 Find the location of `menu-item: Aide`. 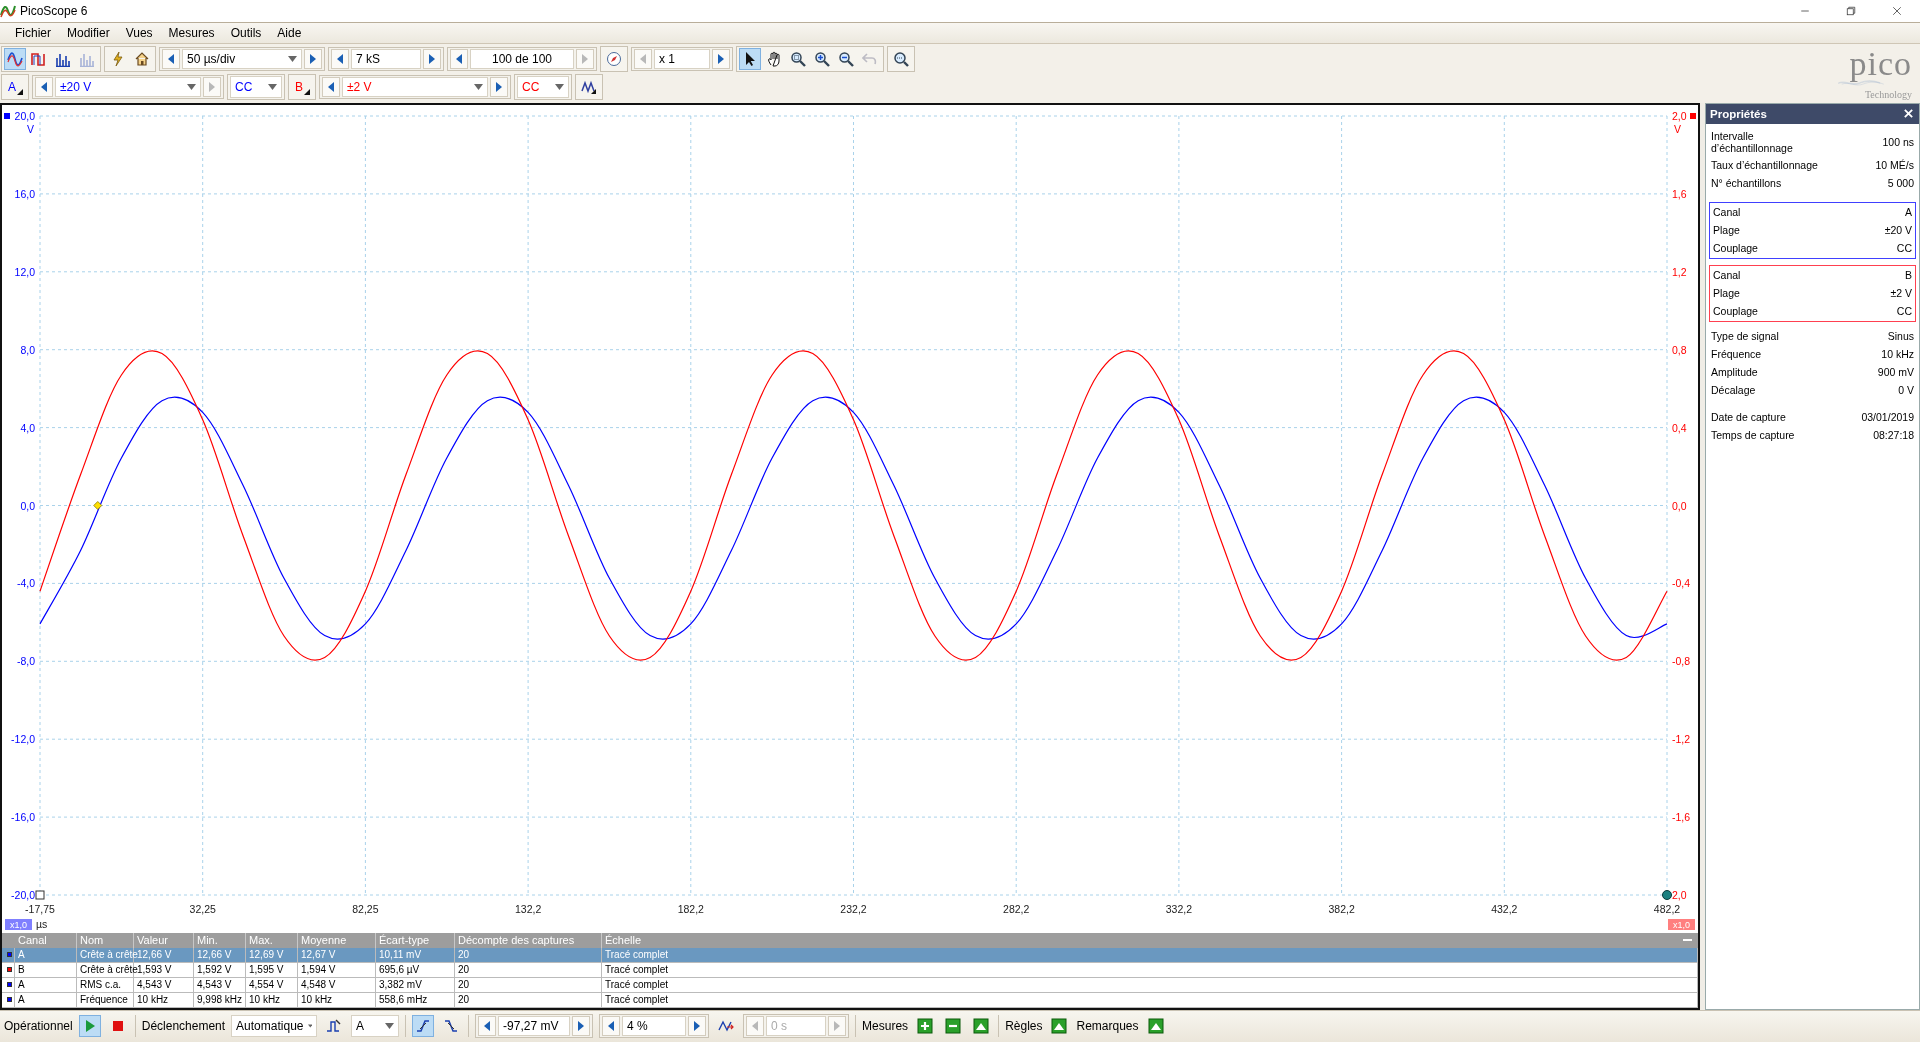

menu-item: Aide is located at coordinates (289, 33).